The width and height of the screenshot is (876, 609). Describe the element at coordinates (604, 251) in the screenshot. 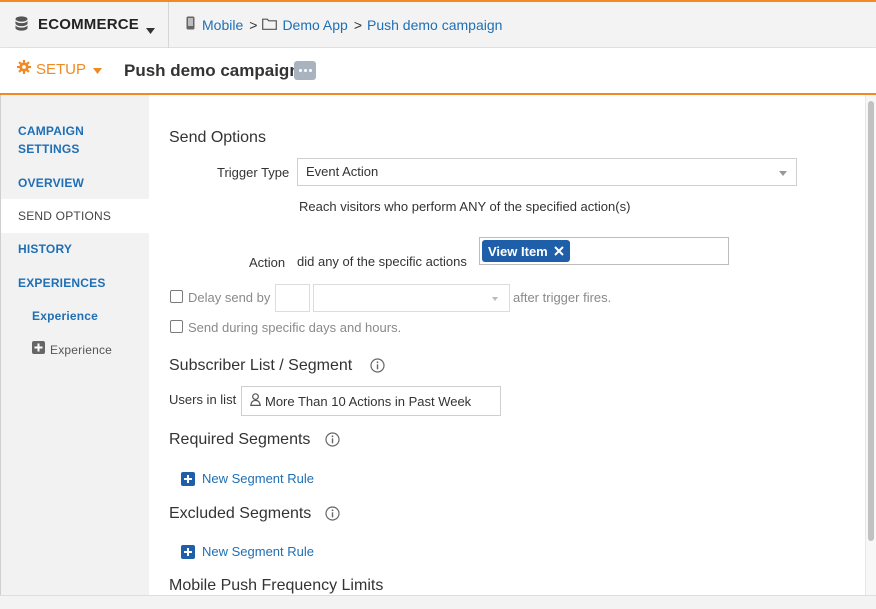

I see `action-tag-input: View Item` at that location.